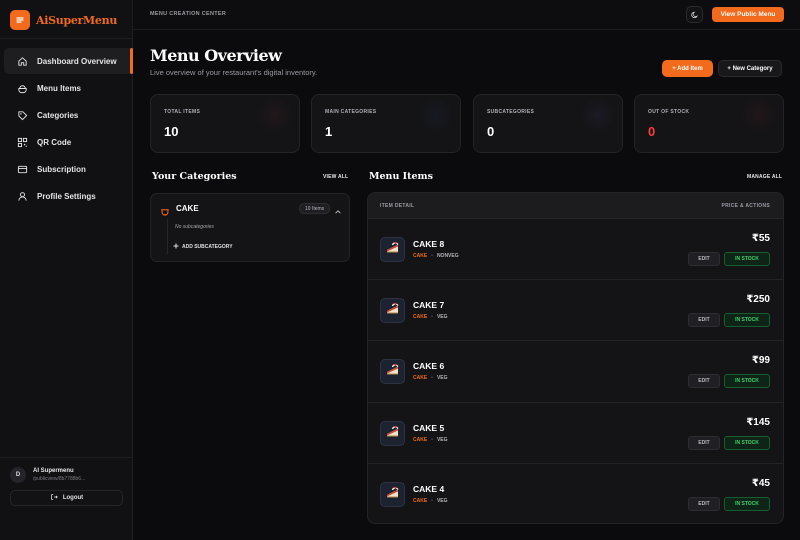  What do you see at coordinates (401, 176) in the screenshot?
I see `menu-items-section-title: Menu Items` at bounding box center [401, 176].